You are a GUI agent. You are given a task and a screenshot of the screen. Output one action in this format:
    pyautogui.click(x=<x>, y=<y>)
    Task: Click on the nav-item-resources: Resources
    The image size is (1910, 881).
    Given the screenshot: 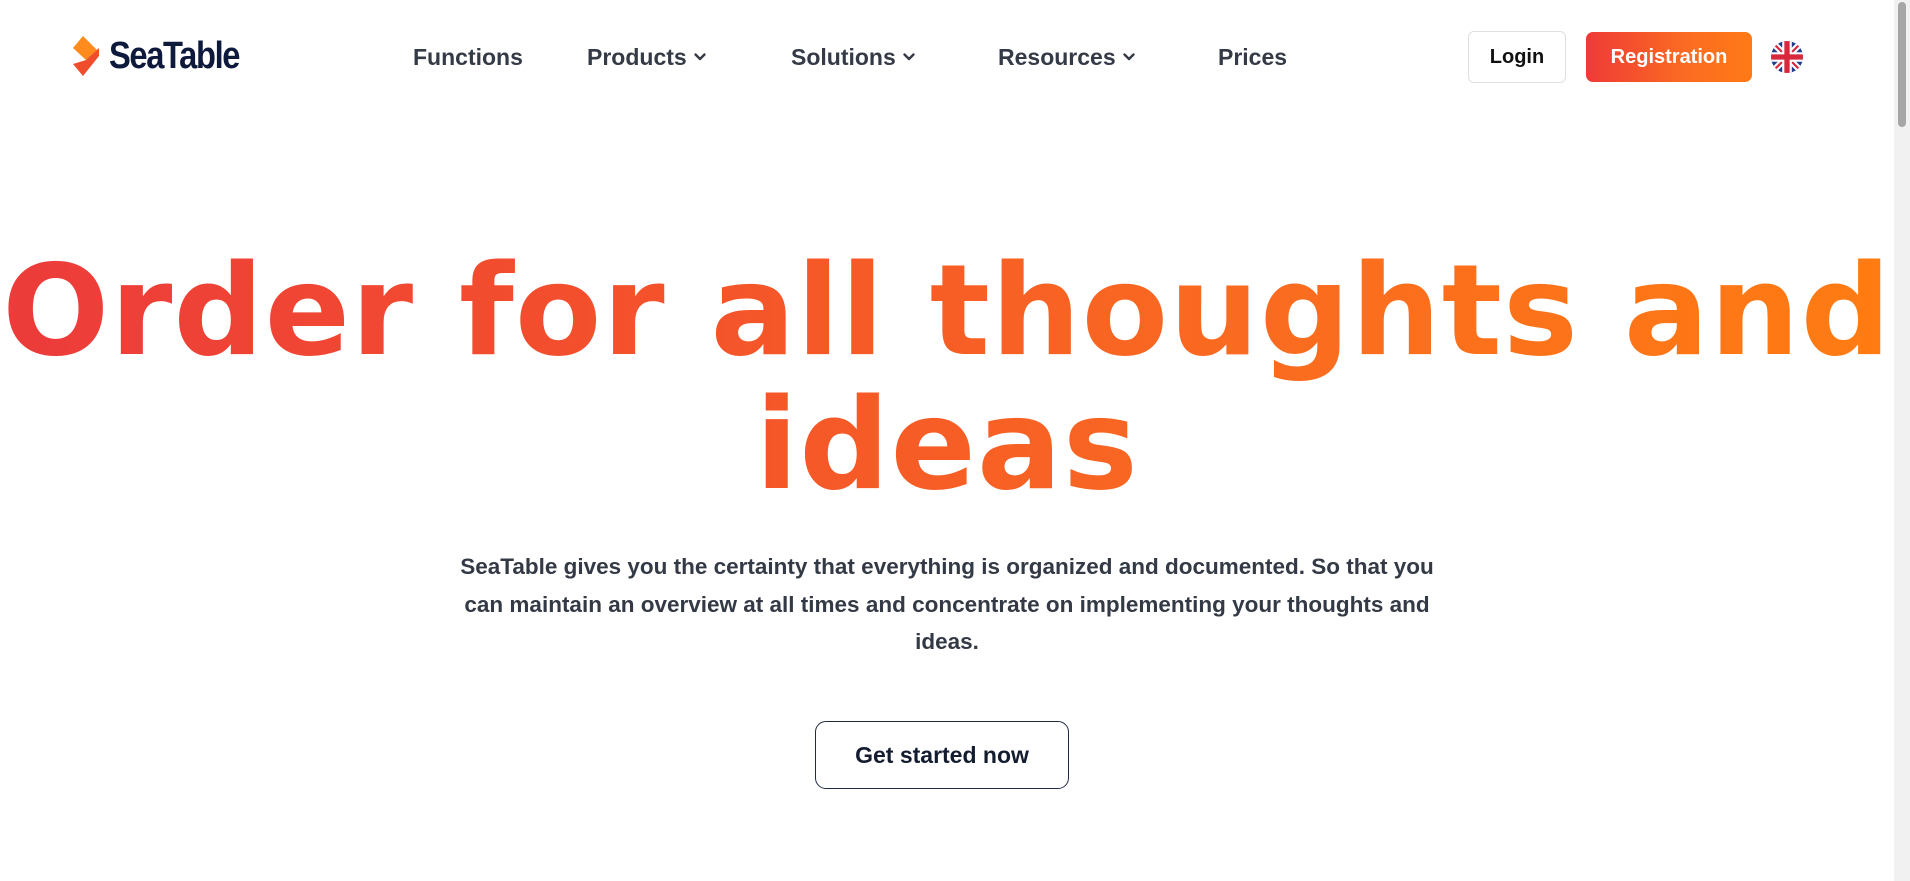 What is the action you would take?
    pyautogui.click(x=1067, y=57)
    